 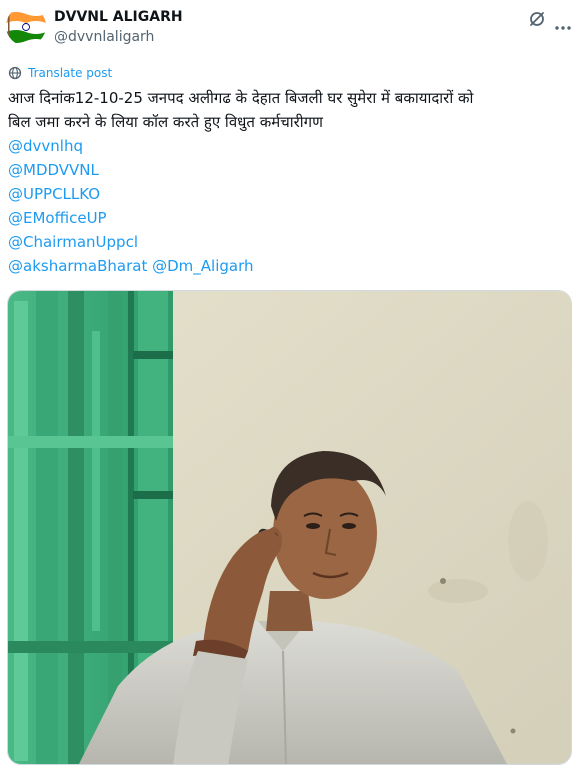 I want to click on more-dots-icon, so click(x=563, y=23).